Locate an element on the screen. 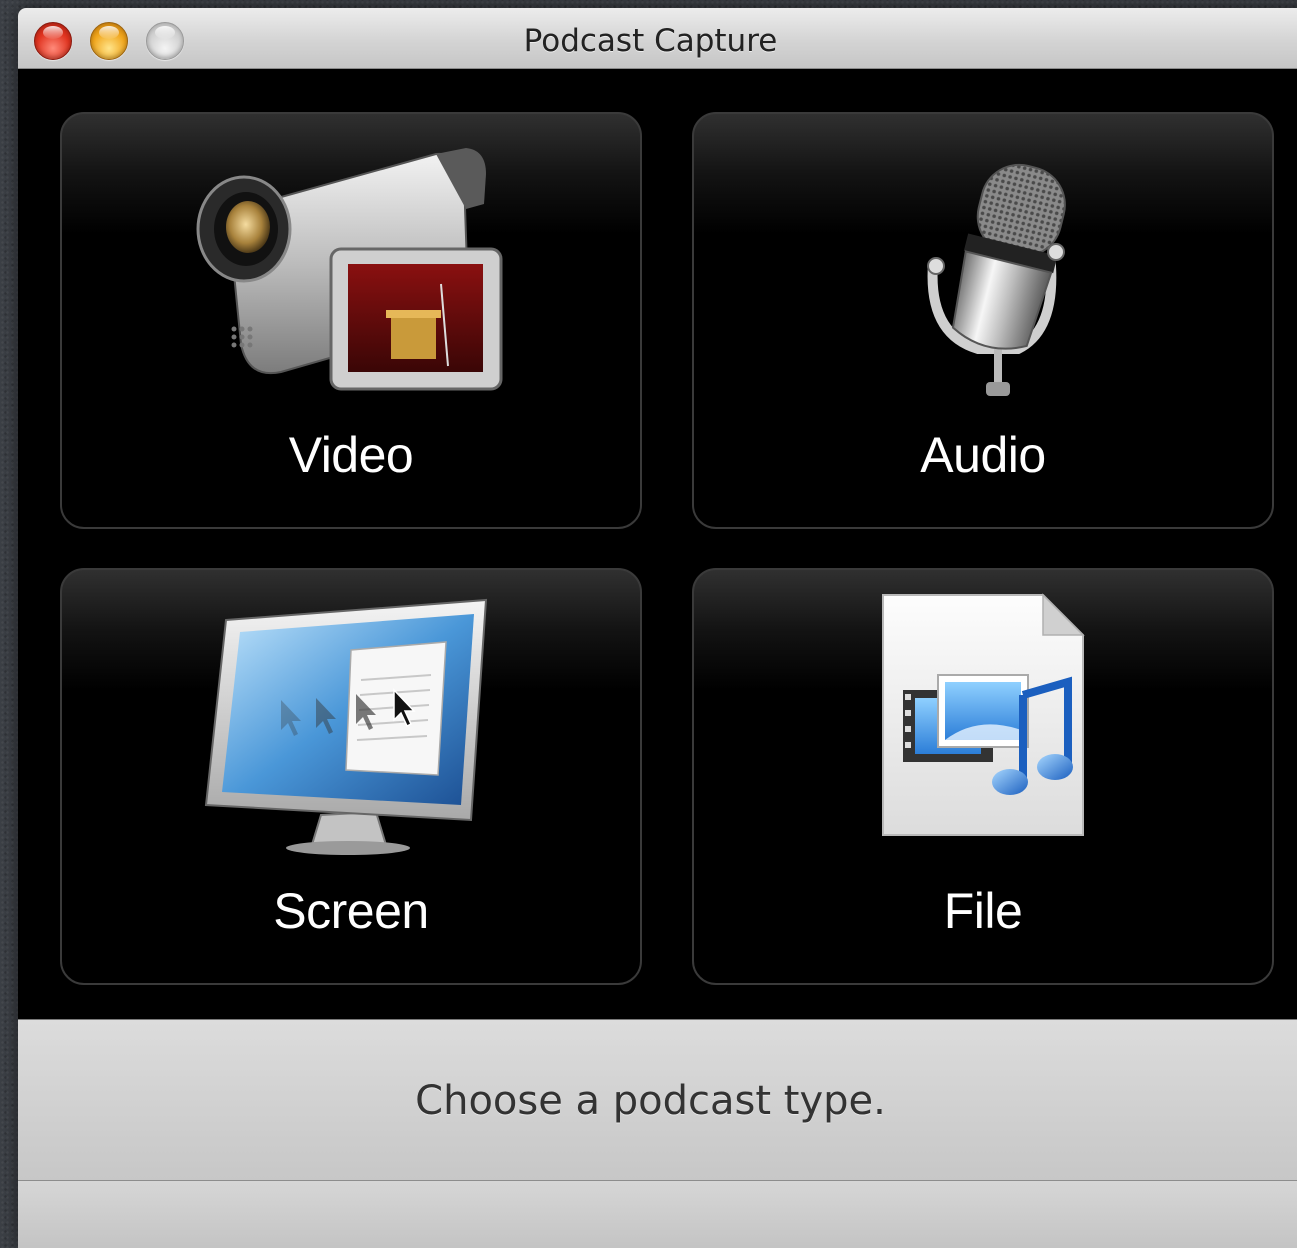  file-label: File is located at coordinates (983, 911).